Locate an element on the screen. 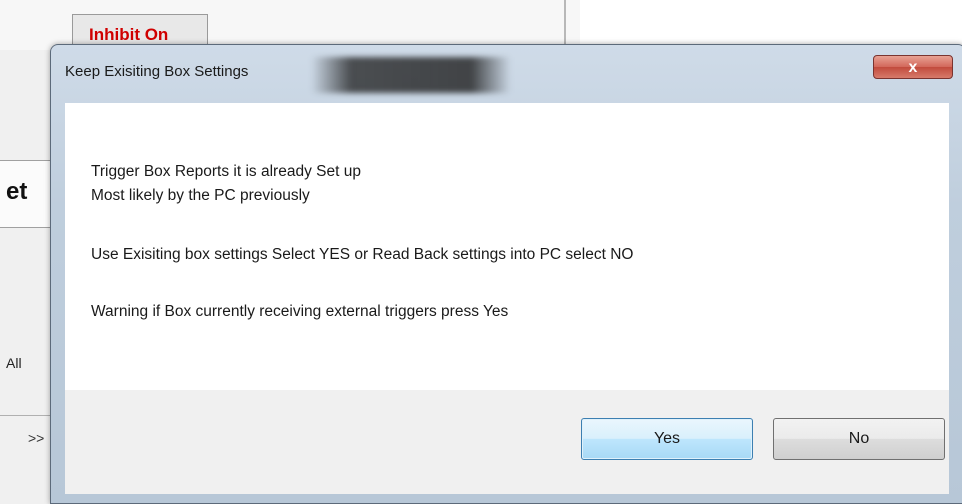 The width and height of the screenshot is (962, 504). background-arrow-button: >> is located at coordinates (36, 438).